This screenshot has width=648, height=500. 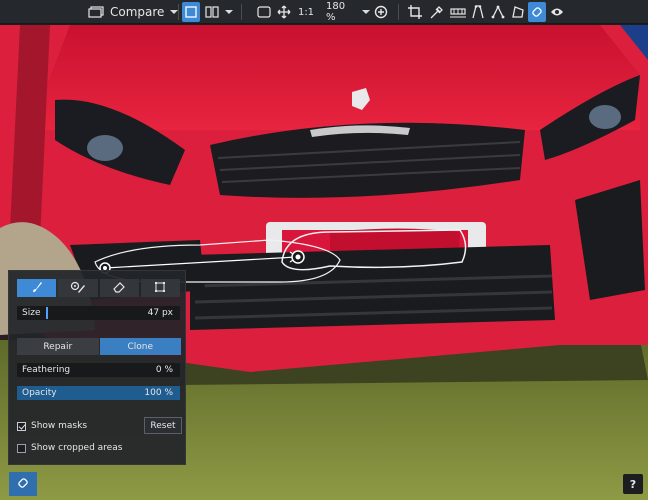 I want to click on spot-heal-icon, so click(x=78, y=288).